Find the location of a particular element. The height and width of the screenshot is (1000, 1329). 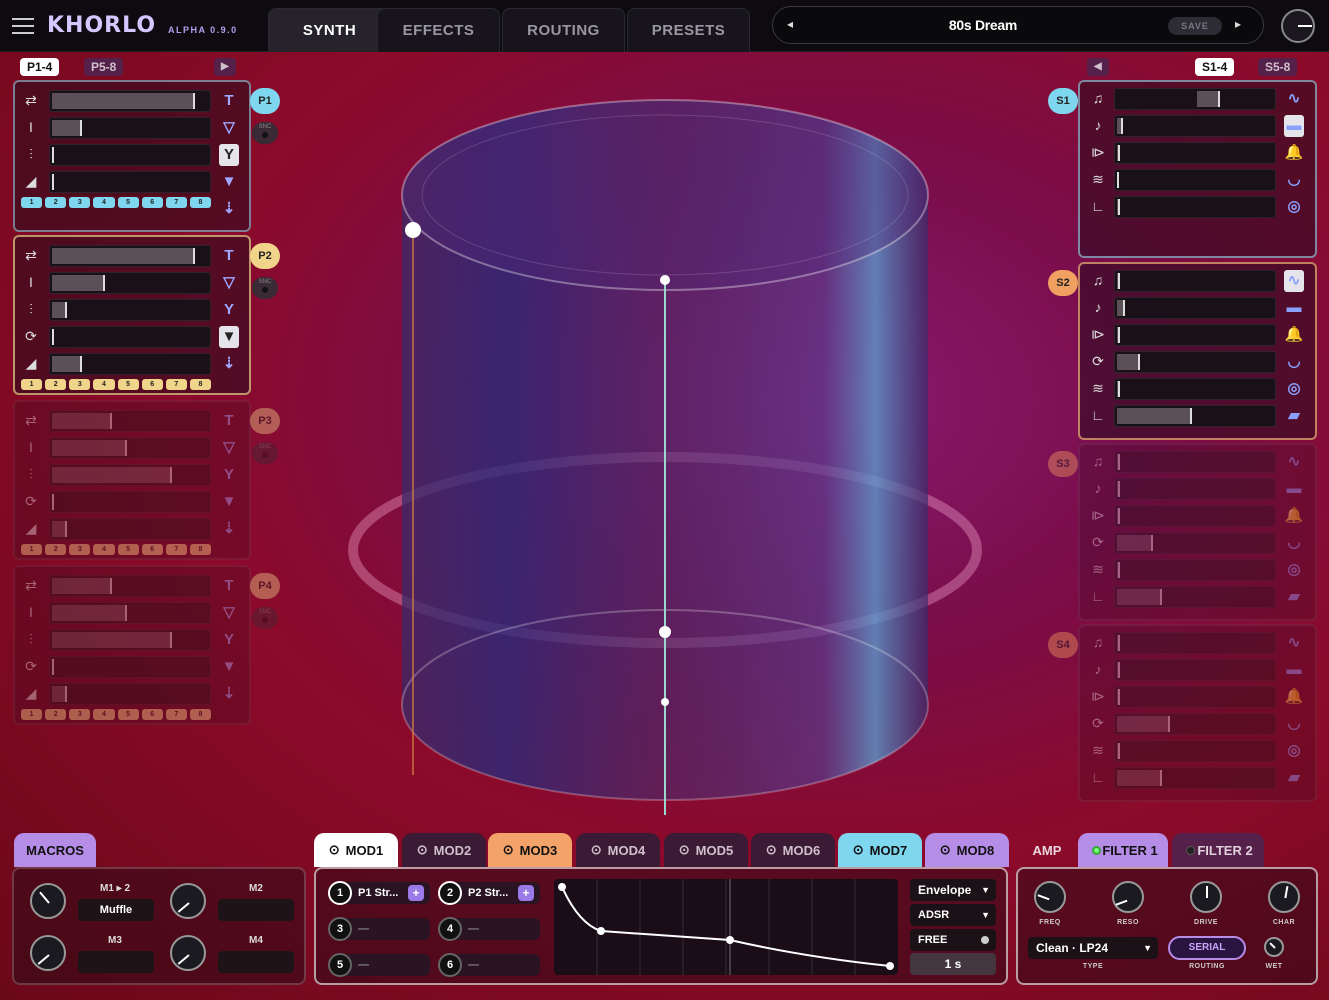

mod-target-slot: 3— is located at coordinates (379, 929).